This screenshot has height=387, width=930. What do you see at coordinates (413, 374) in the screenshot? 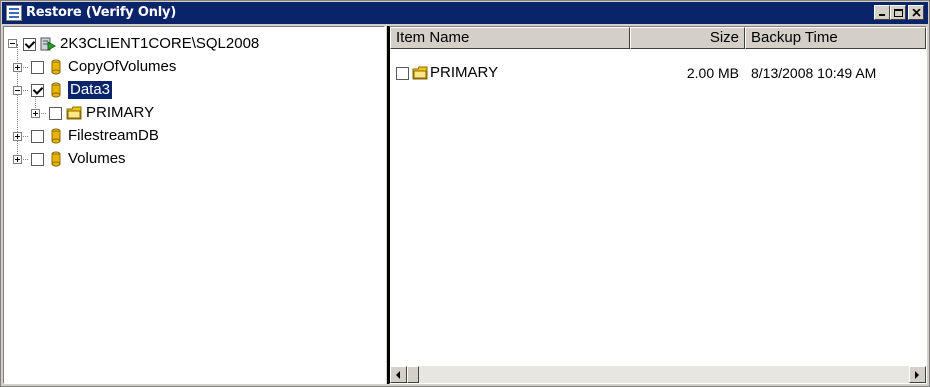
I see `scrollbar-thumb` at bounding box center [413, 374].